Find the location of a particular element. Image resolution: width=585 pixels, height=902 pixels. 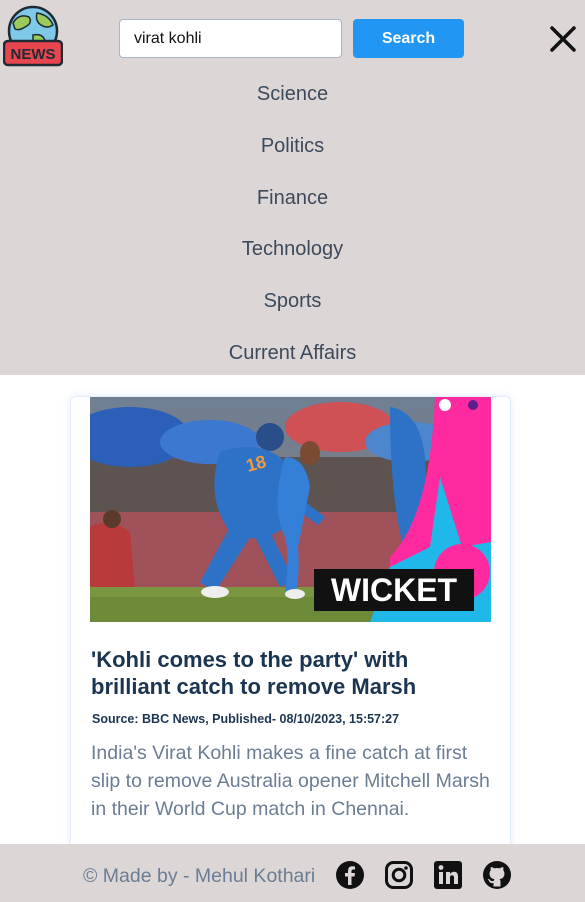

menu-item-science: Science is located at coordinates (292, 94).